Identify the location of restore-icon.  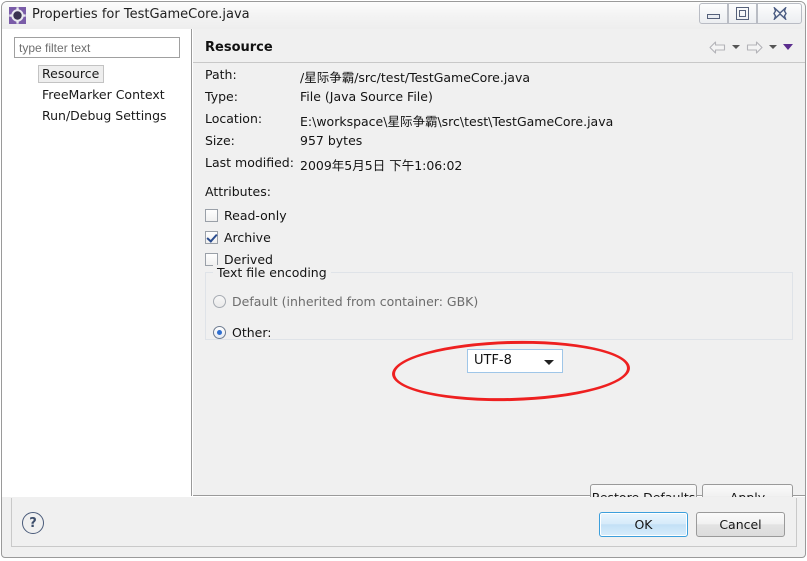
(742, 13).